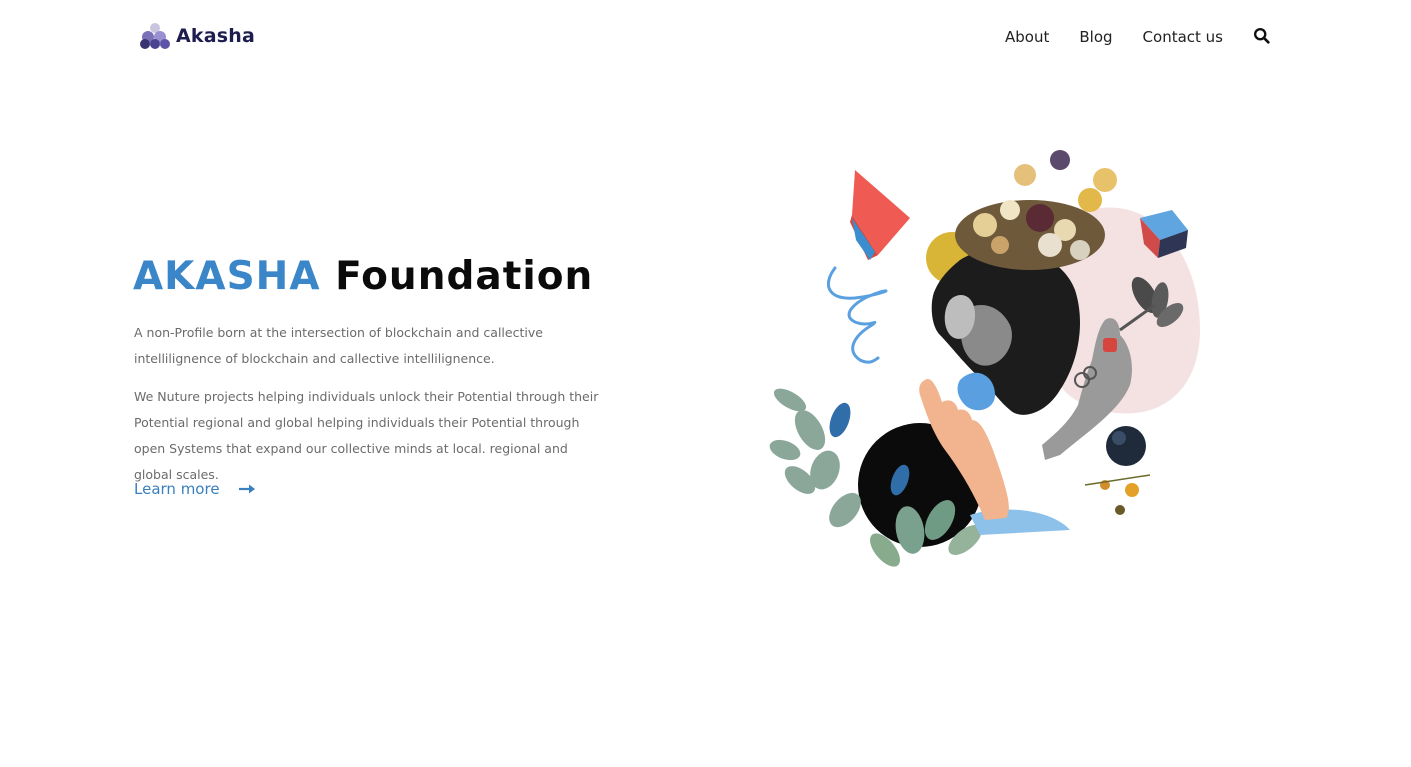  Describe the element at coordinates (464, 276) in the screenshot. I see `hero-title-rest: Foundation` at that location.